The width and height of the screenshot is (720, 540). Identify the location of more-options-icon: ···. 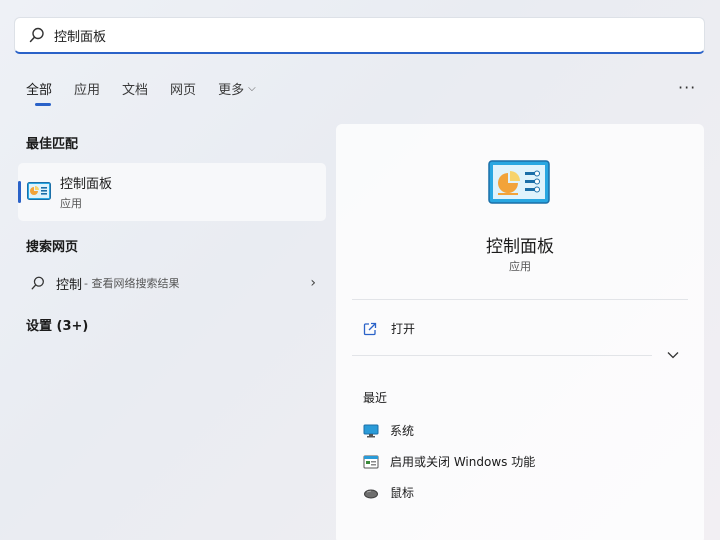
(687, 87).